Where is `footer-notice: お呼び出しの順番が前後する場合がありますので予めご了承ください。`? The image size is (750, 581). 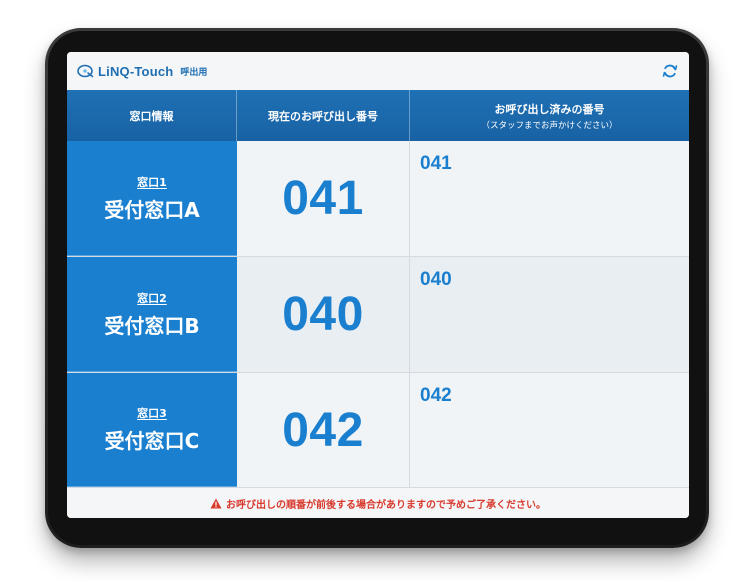 footer-notice: お呼び出しの順番が前後する場合がありますので予めご了承ください。 is located at coordinates (378, 503).